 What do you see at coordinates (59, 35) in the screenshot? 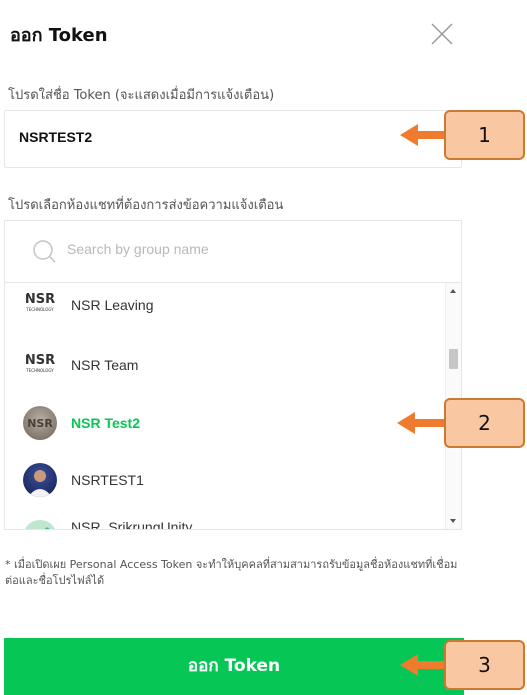
I see `dialog-title: ออก Token` at bounding box center [59, 35].